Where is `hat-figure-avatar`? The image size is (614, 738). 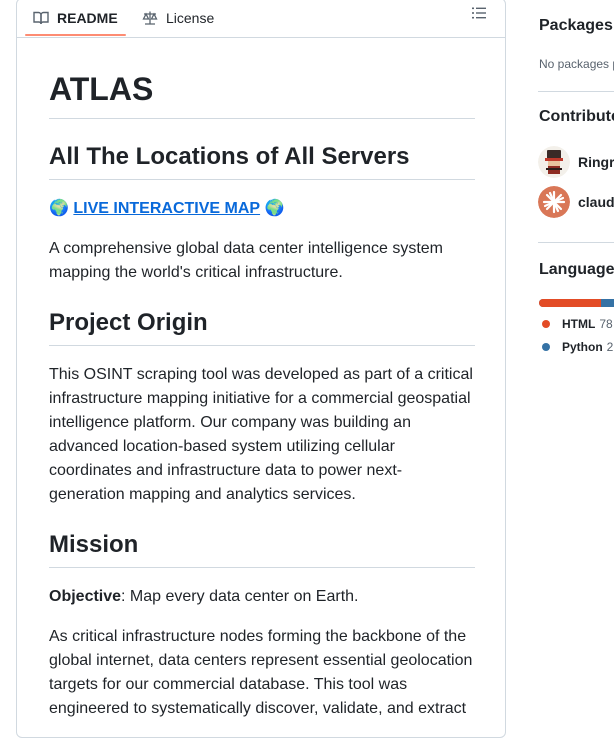
hat-figure-avatar is located at coordinates (554, 162).